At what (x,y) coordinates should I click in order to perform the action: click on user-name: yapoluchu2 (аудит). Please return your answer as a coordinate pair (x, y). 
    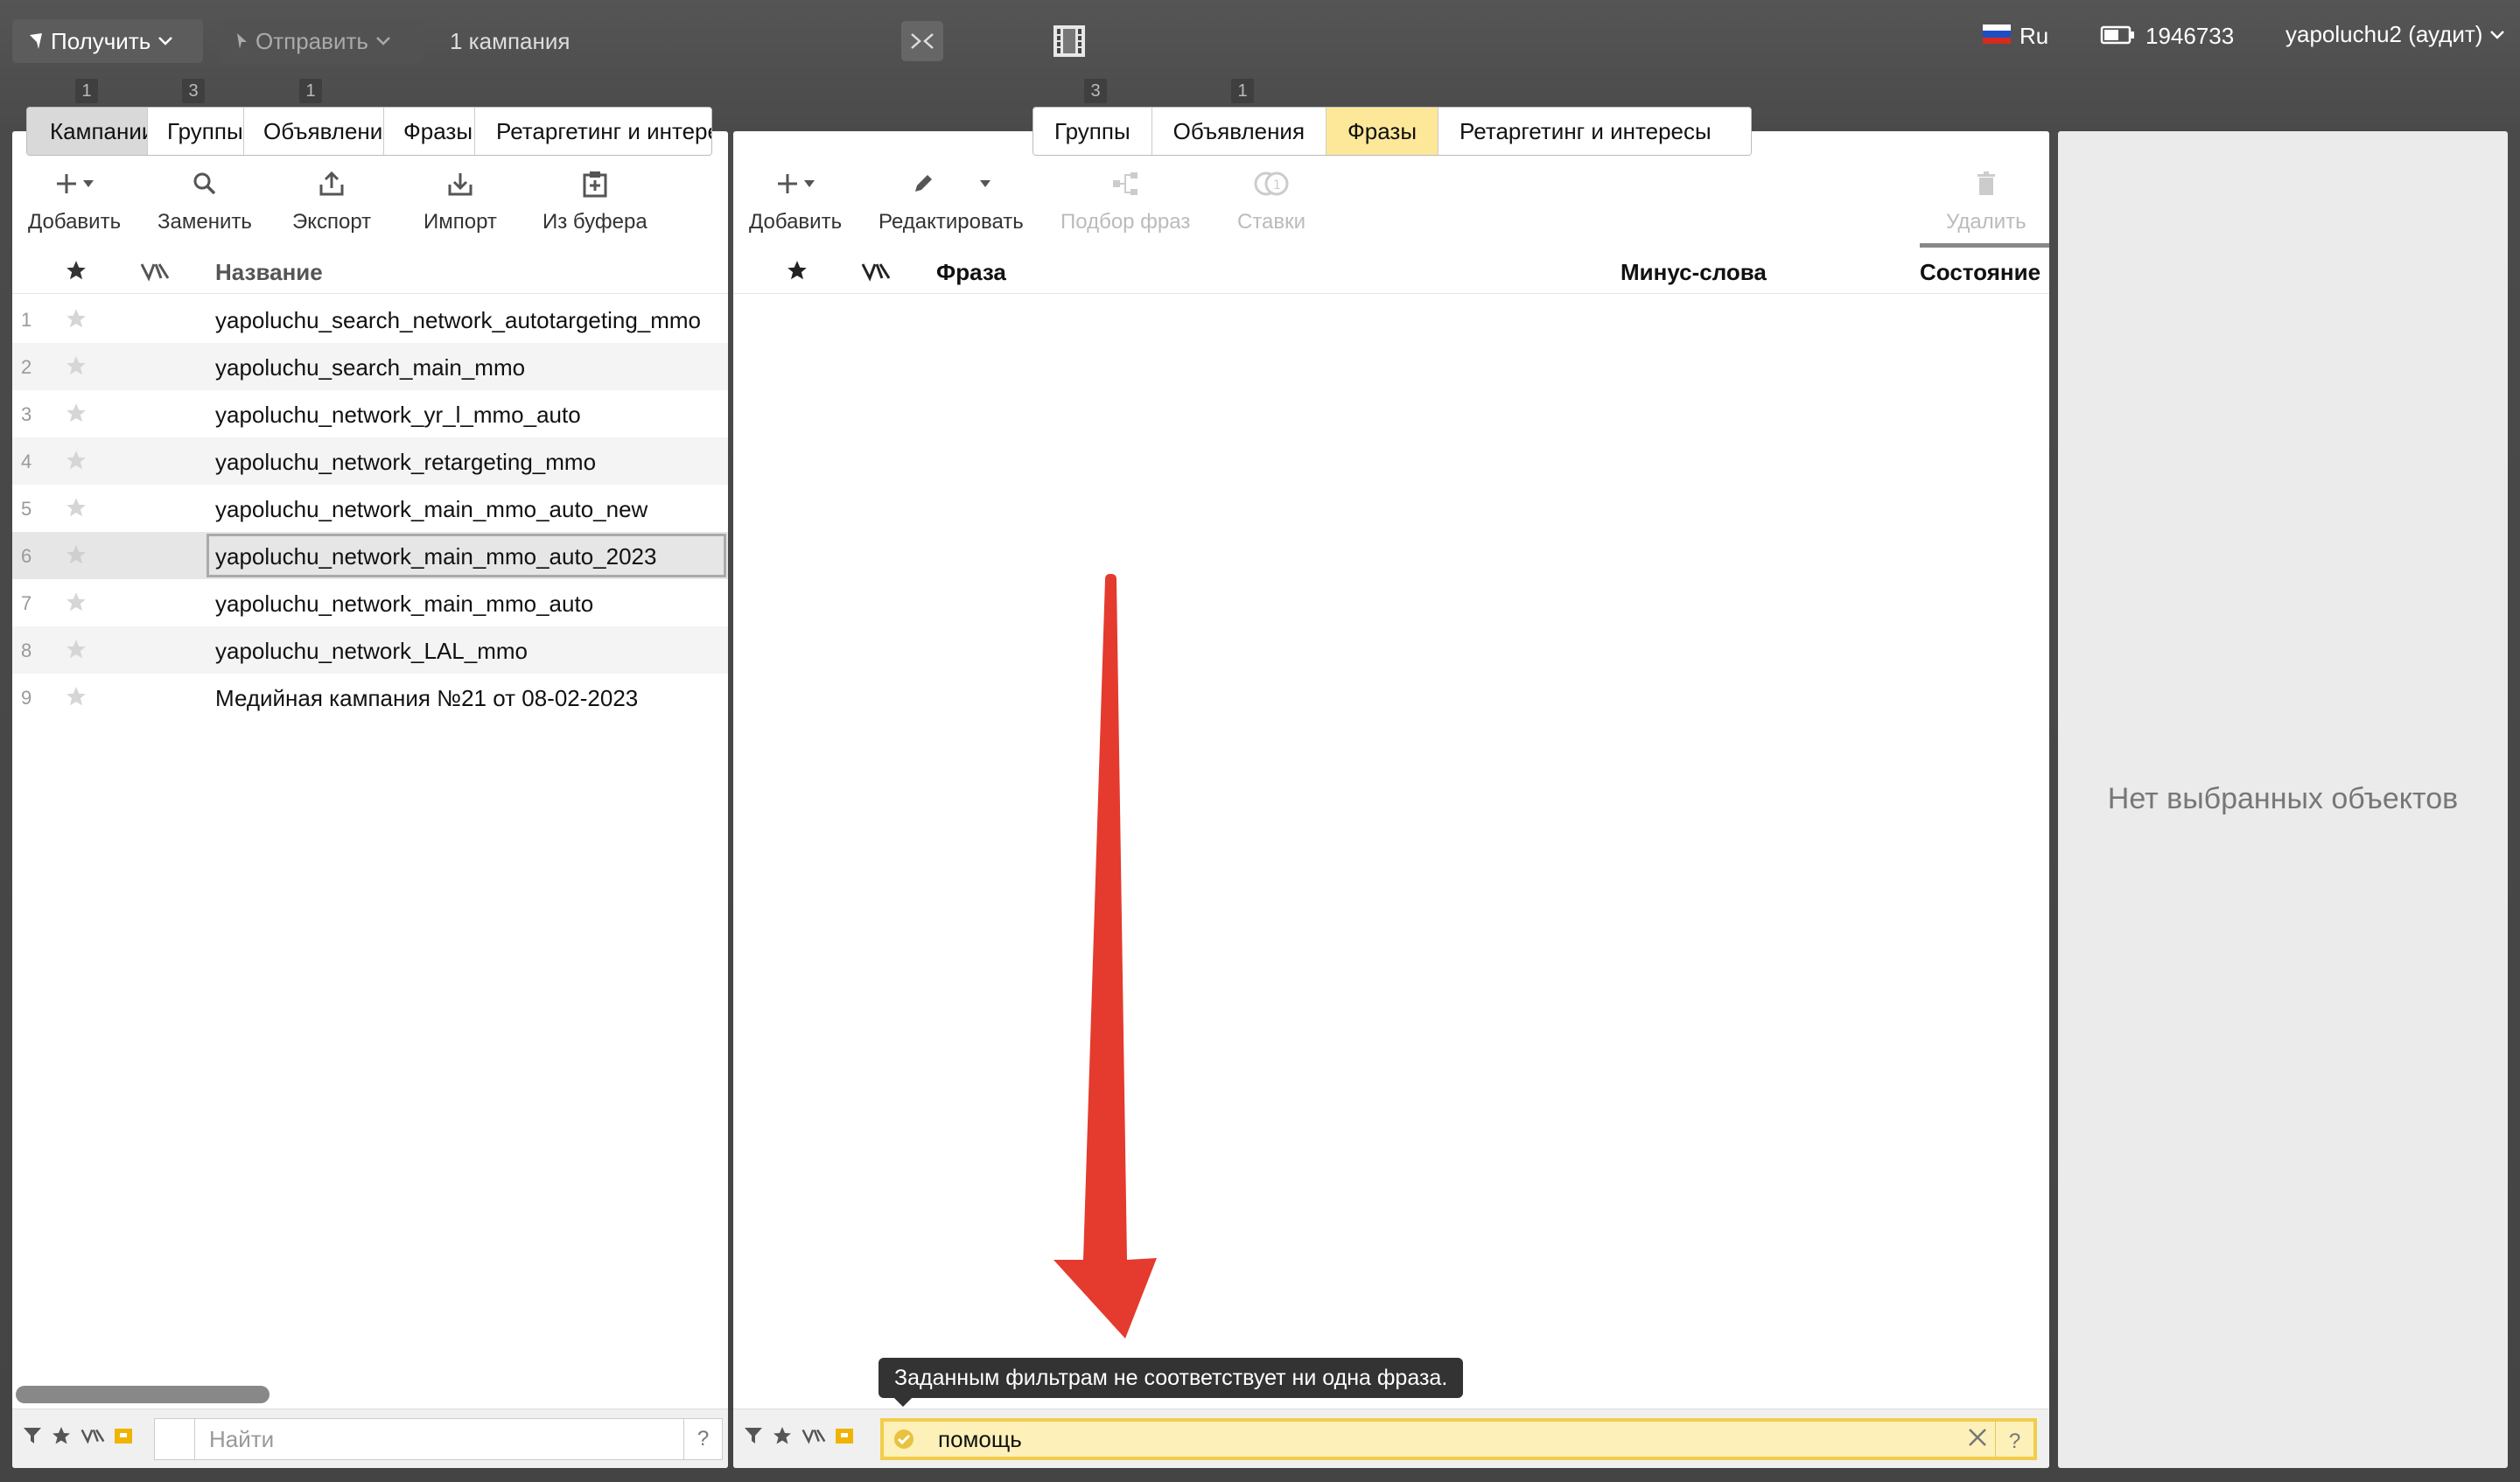
    Looking at the image, I should click on (2384, 34).